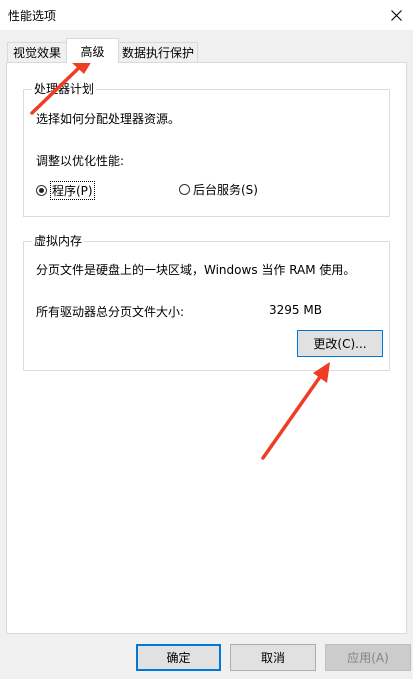 Image resolution: width=413 pixels, height=679 pixels. Describe the element at coordinates (225, 190) in the screenshot. I see `radio-background-services-label: 后台服务(S)` at that location.